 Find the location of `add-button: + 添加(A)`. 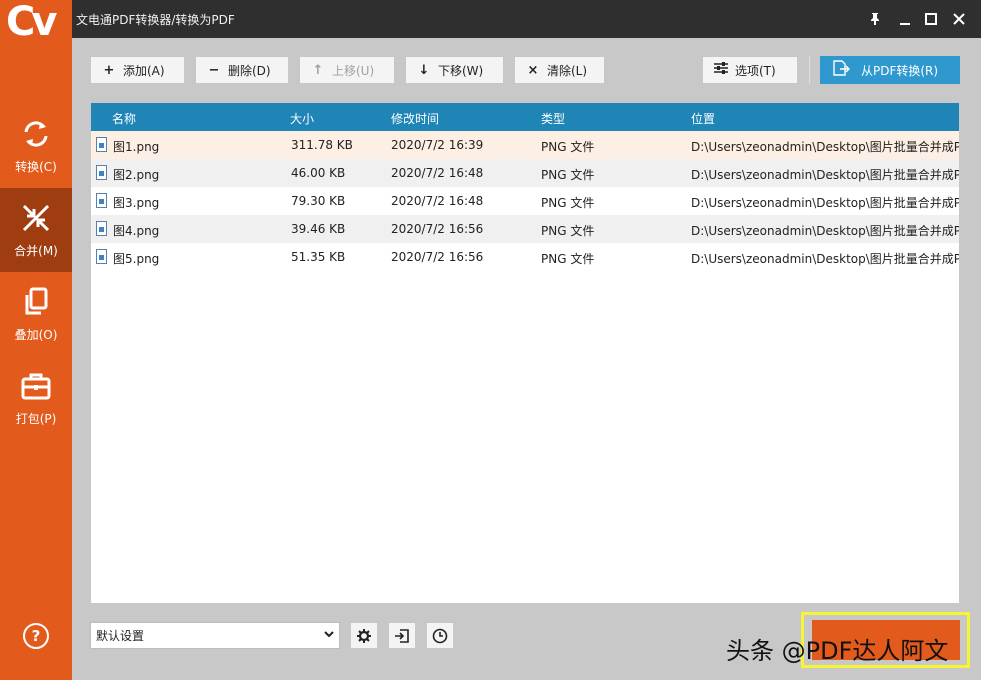

add-button: + 添加(A) is located at coordinates (137, 70).